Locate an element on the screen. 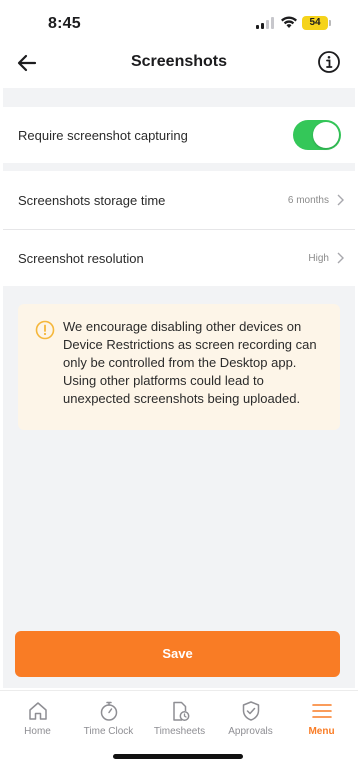 The width and height of the screenshot is (358, 769). header: Screenshots is located at coordinates (179, 64).